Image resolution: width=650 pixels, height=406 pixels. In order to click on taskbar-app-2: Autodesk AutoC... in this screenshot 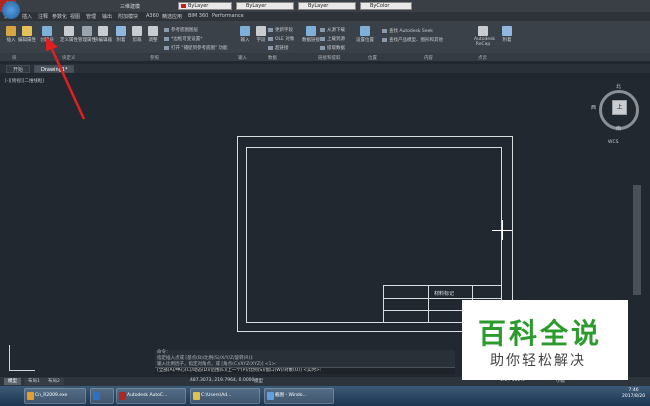, I will do `click(151, 396)`.